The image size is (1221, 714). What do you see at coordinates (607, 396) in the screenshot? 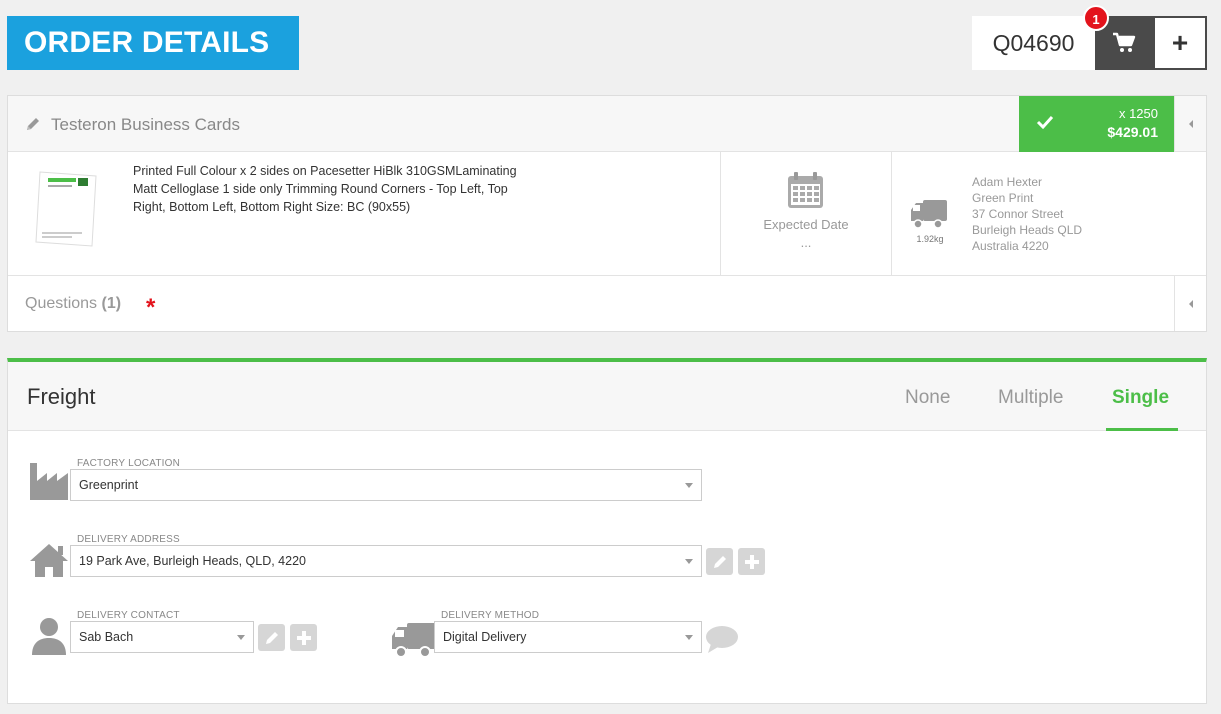
I see `freight-header: Freight None Multiple Single` at bounding box center [607, 396].